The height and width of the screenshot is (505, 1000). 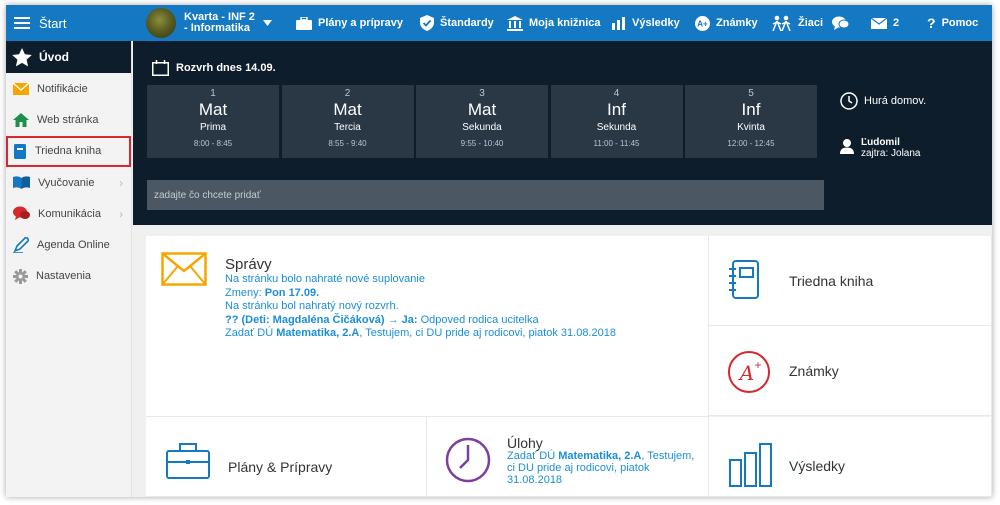 I want to click on news-line: Na stránku bolo nahraté nové suplovanie, so click(x=420, y=280).